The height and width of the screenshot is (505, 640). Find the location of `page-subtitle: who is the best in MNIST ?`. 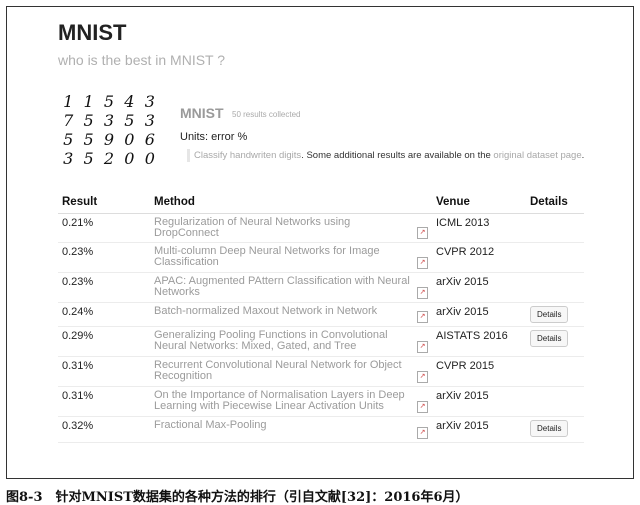

page-subtitle: who is the best in MNIST ? is located at coordinates (142, 60).